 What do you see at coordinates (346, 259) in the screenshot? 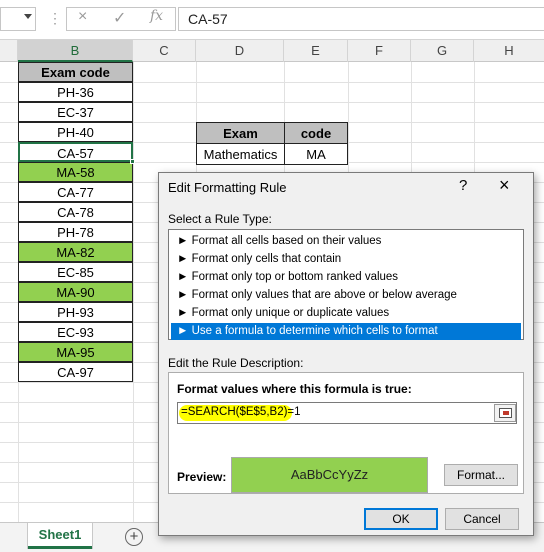
I see `rule-type-item: ► Format only cells that contain` at bounding box center [346, 259].